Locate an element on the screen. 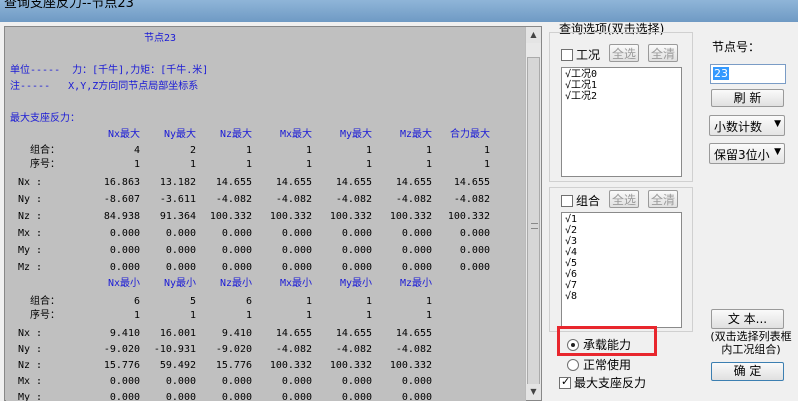  precision-select: 保留3位小 ▼ is located at coordinates (747, 153).